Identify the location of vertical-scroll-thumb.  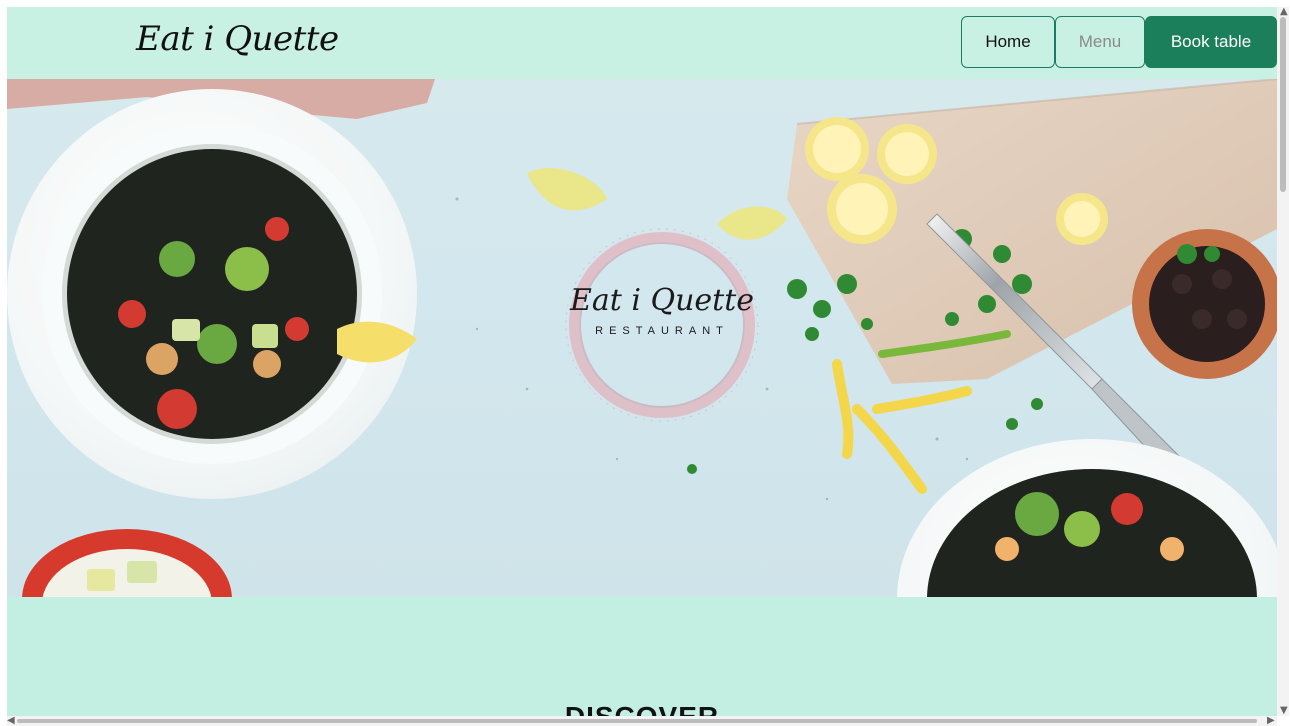
(1283, 104).